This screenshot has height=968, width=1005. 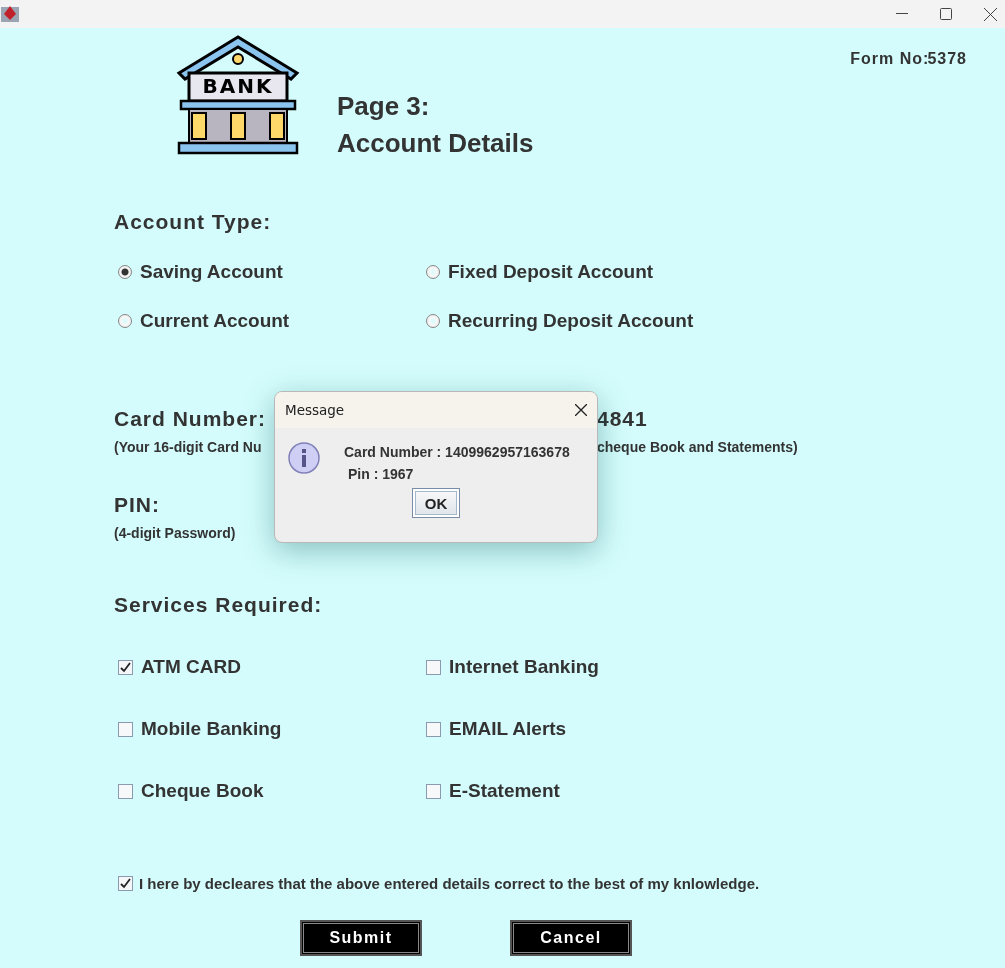 I want to click on account-type-radio: Recurring Deposit Account, so click(x=715, y=321).